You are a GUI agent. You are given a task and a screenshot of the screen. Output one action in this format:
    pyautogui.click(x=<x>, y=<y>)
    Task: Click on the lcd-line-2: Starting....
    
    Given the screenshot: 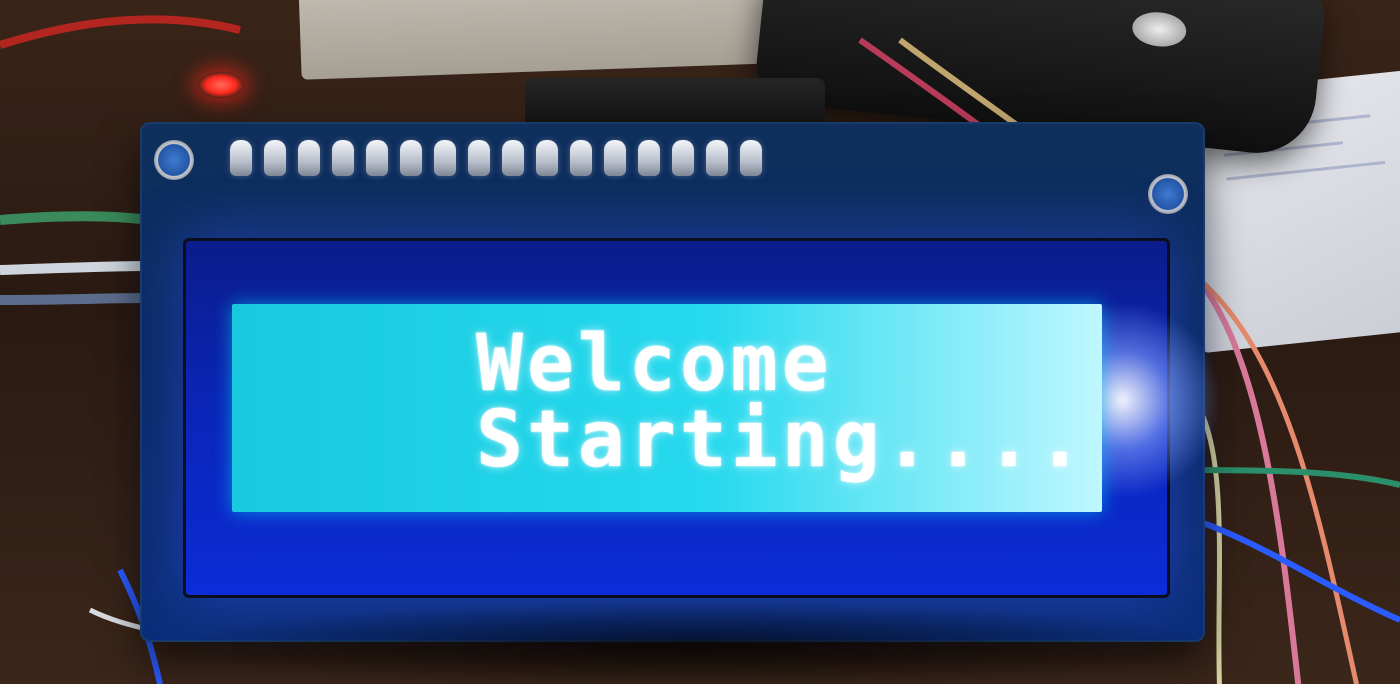 What is the action you would take?
    pyautogui.click(x=782, y=440)
    